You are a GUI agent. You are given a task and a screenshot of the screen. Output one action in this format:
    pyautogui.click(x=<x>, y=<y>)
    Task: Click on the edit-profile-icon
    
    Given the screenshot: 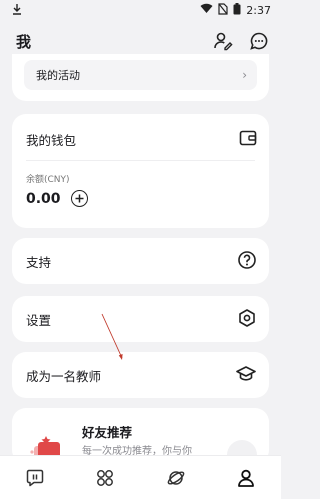 What is the action you would take?
    pyautogui.click(x=223, y=41)
    